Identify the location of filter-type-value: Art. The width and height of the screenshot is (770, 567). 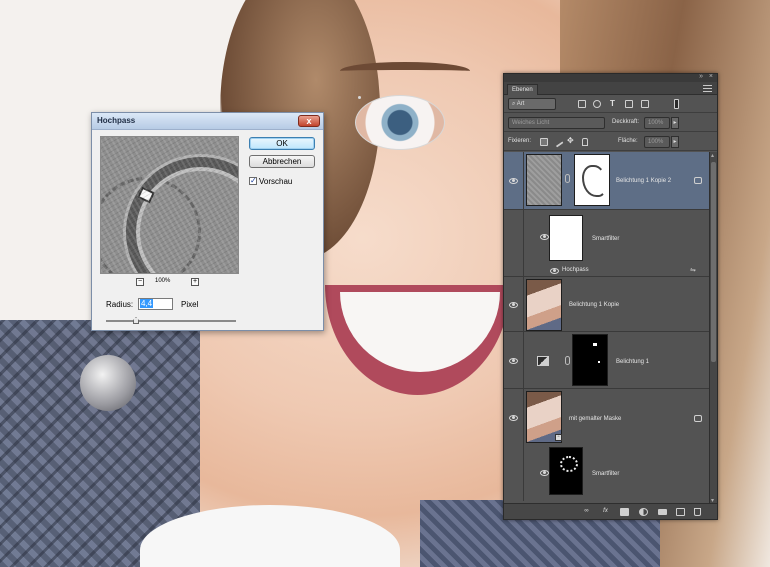
(520, 104).